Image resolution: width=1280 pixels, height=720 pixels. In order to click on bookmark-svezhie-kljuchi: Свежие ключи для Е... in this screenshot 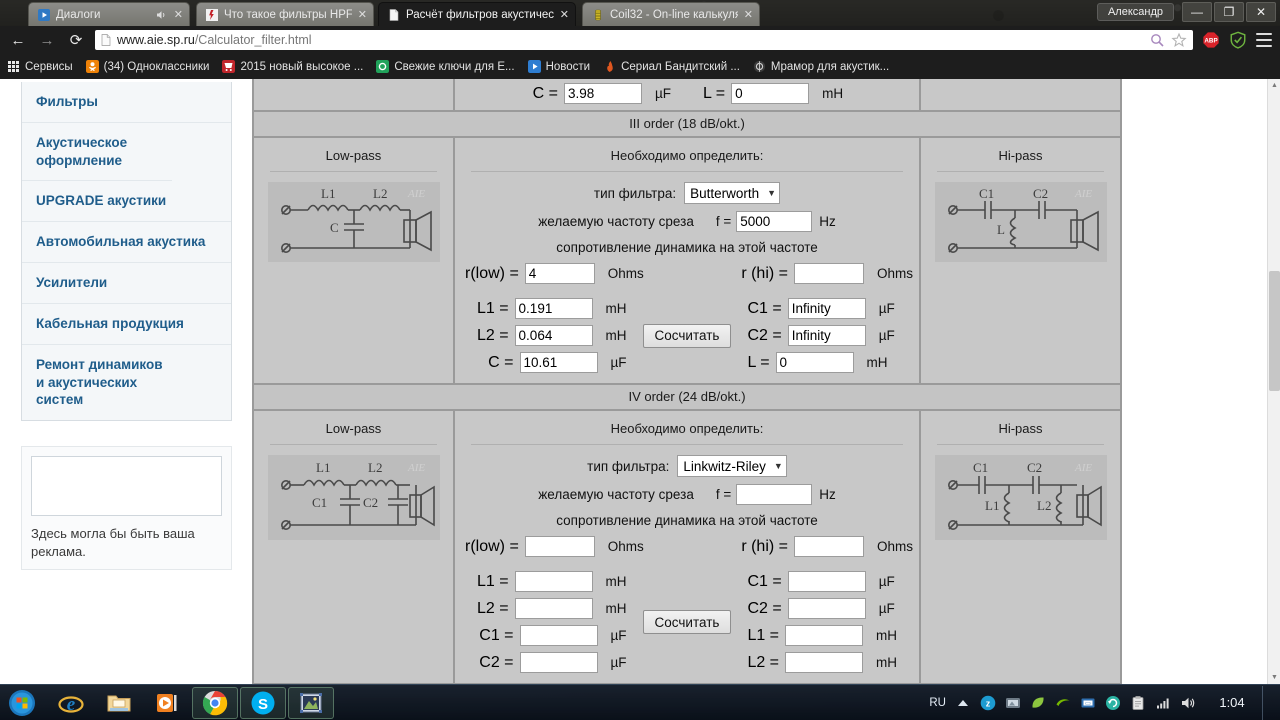, I will do `click(445, 66)`.